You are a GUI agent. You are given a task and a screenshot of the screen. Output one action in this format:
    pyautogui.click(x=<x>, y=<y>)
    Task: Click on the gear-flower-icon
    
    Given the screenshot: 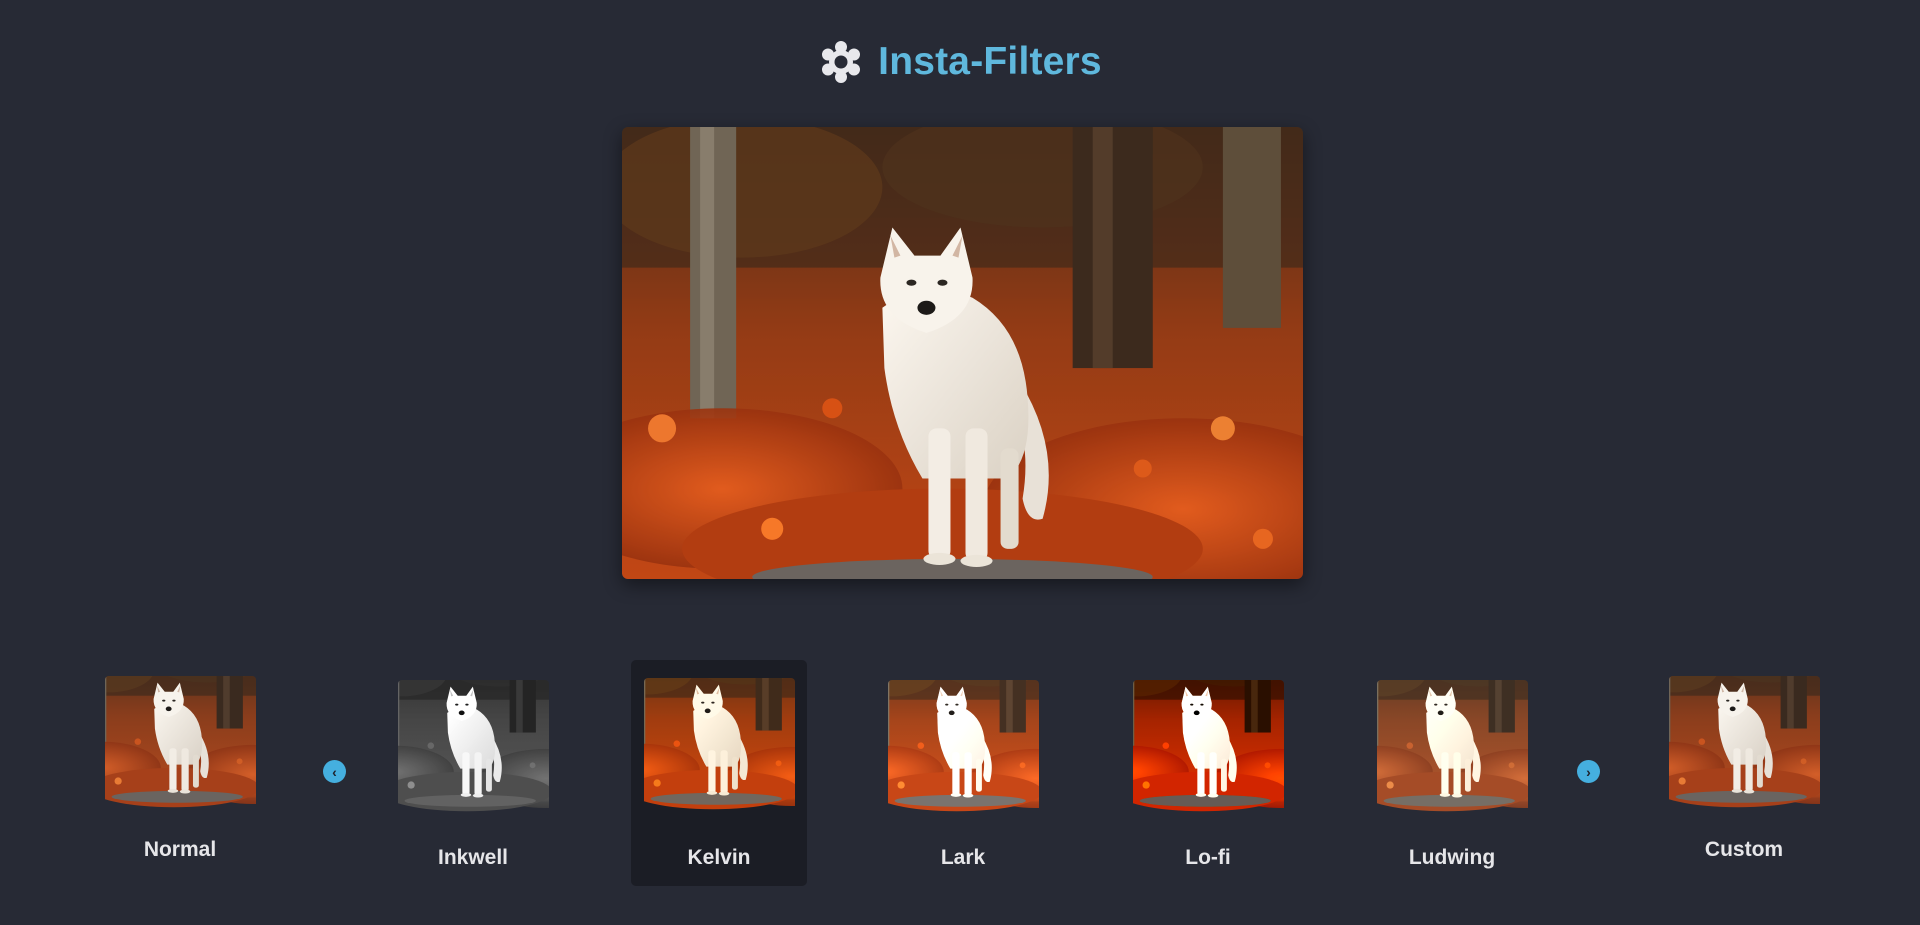 What is the action you would take?
    pyautogui.click(x=841, y=62)
    